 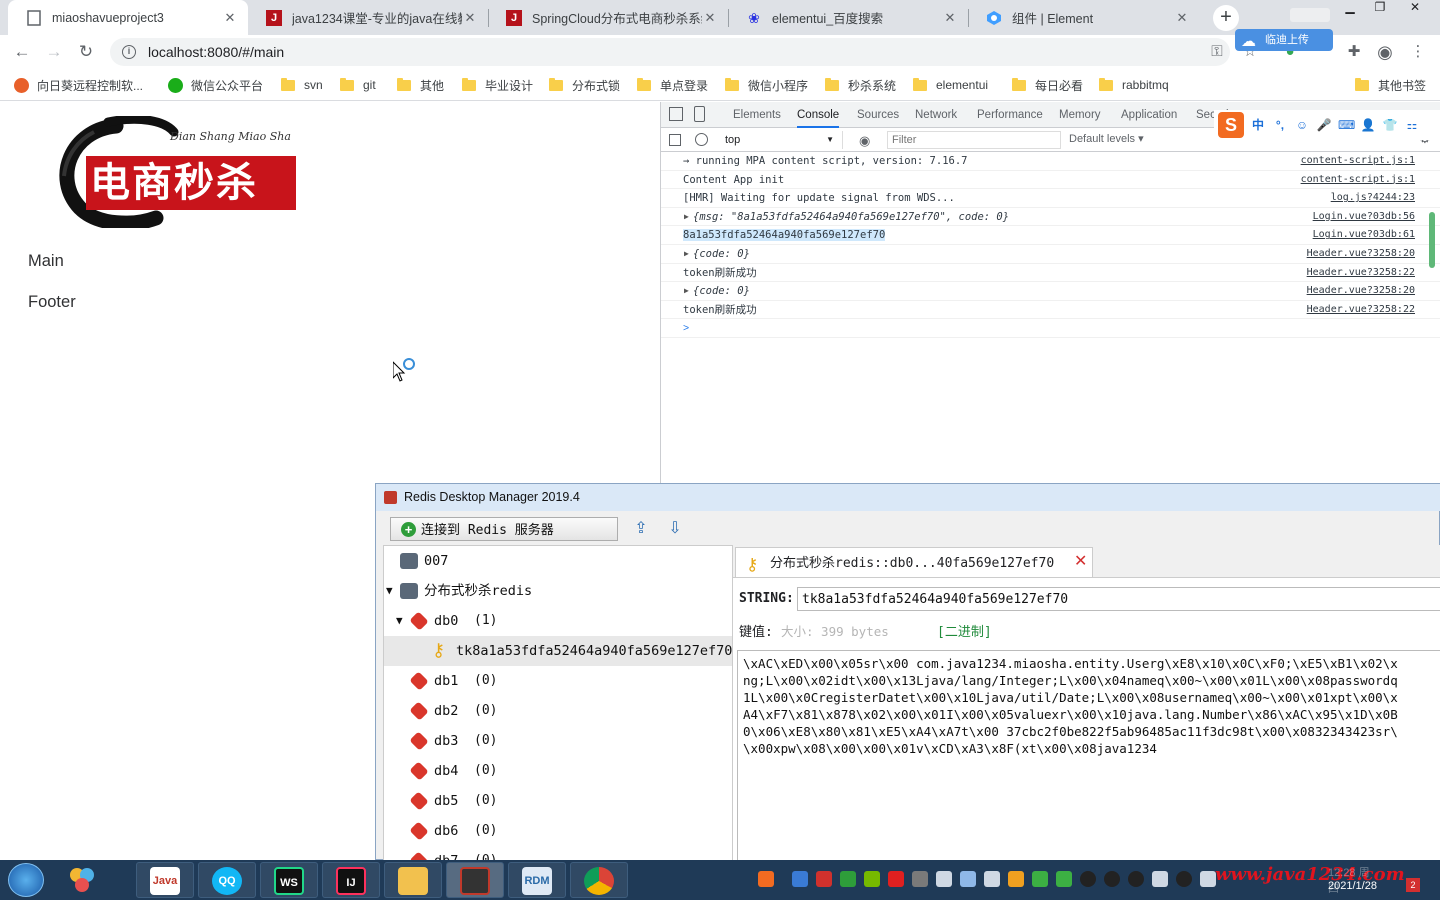 I want to click on tray-sogou-icon, so click(x=766, y=879).